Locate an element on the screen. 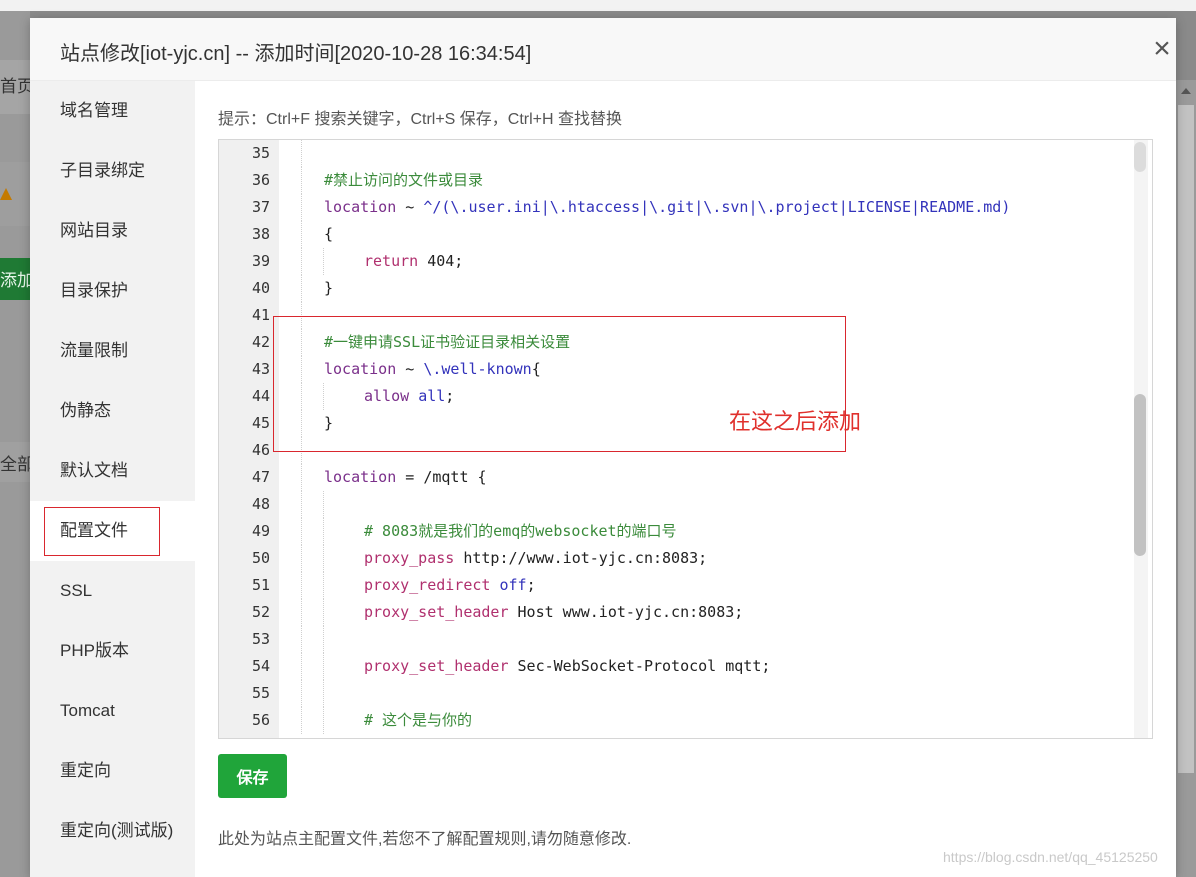 The image size is (1196, 877). code-line: 39 return 404; is located at coordinates (674, 261).